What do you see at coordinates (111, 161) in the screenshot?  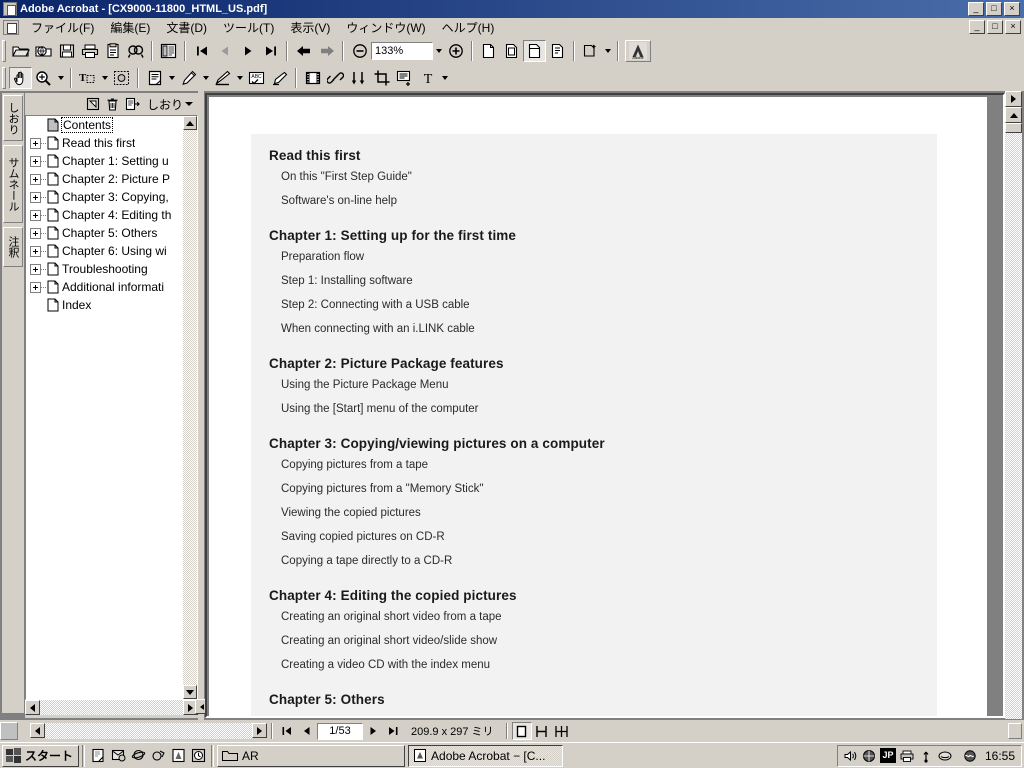 I see `bookmark-item: Chapter 1: Setting u` at bounding box center [111, 161].